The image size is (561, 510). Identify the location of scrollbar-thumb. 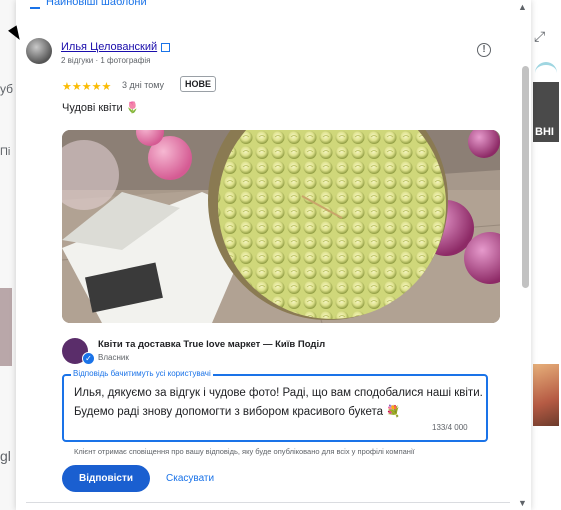
(525, 177).